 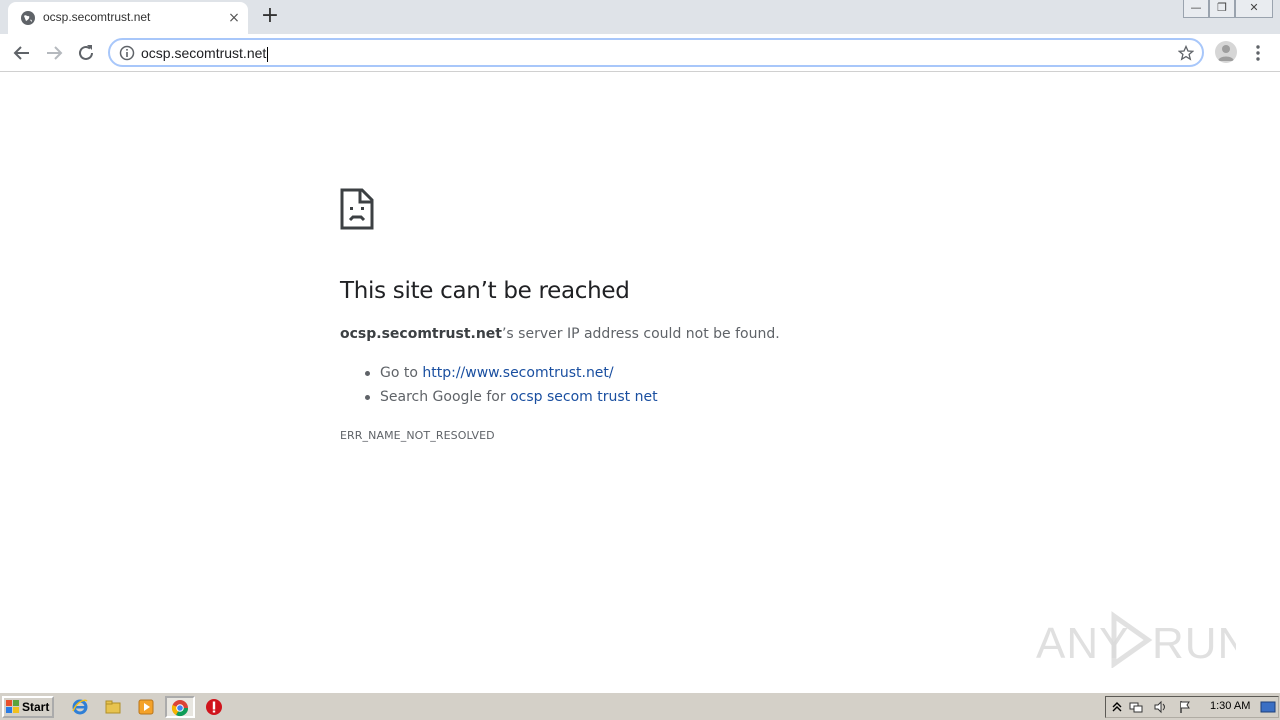 What do you see at coordinates (357, 209) in the screenshot?
I see `sad-page-icon` at bounding box center [357, 209].